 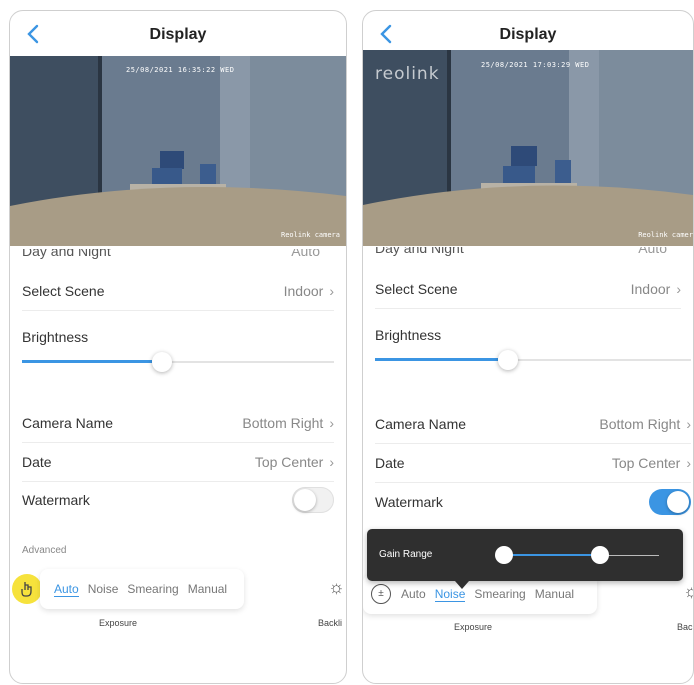 I want to click on camera-label: Reolink camera, so click(x=310, y=235).